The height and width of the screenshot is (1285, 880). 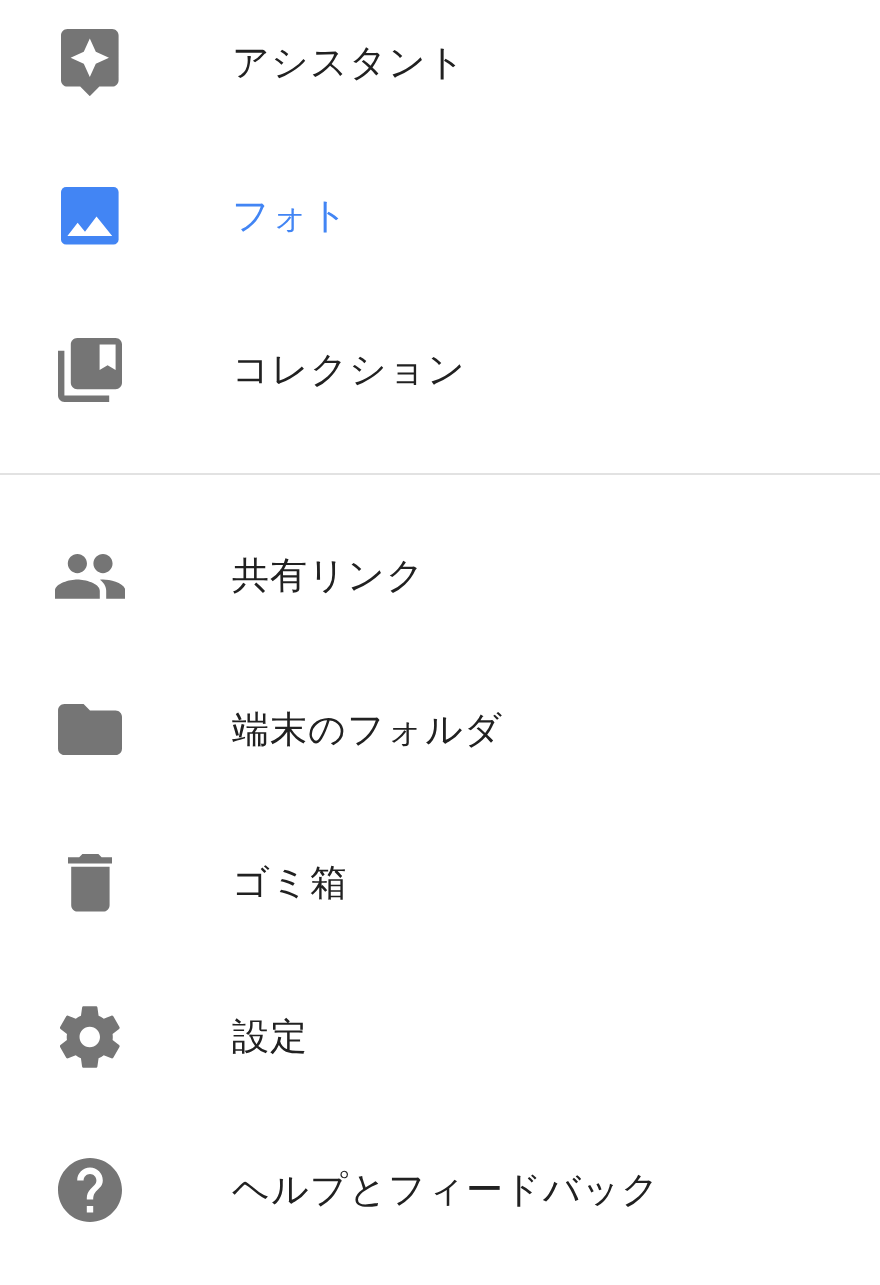 What do you see at coordinates (90, 369) in the screenshot?
I see `bookmark-stack-icon` at bounding box center [90, 369].